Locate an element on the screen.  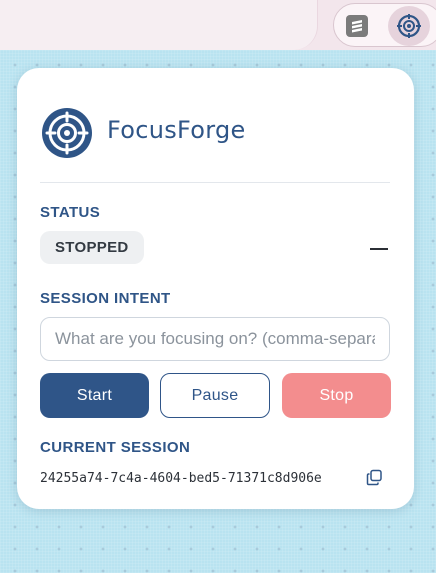
app-title: FocusForge is located at coordinates (176, 130).